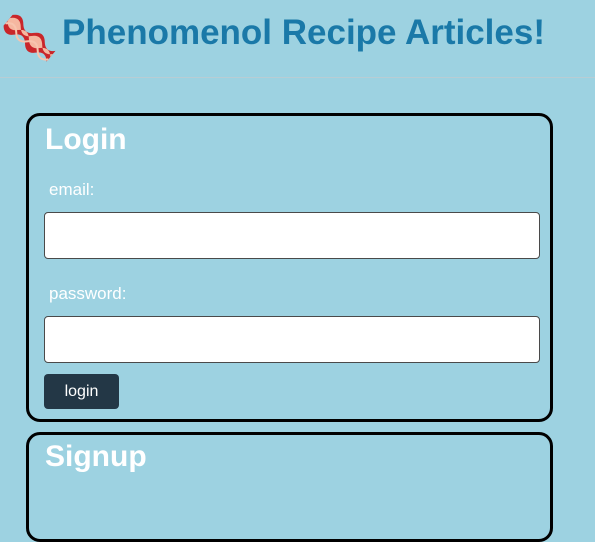 The image size is (595, 542). Describe the element at coordinates (72, 189) in the screenshot. I see `email-label: email:` at that location.